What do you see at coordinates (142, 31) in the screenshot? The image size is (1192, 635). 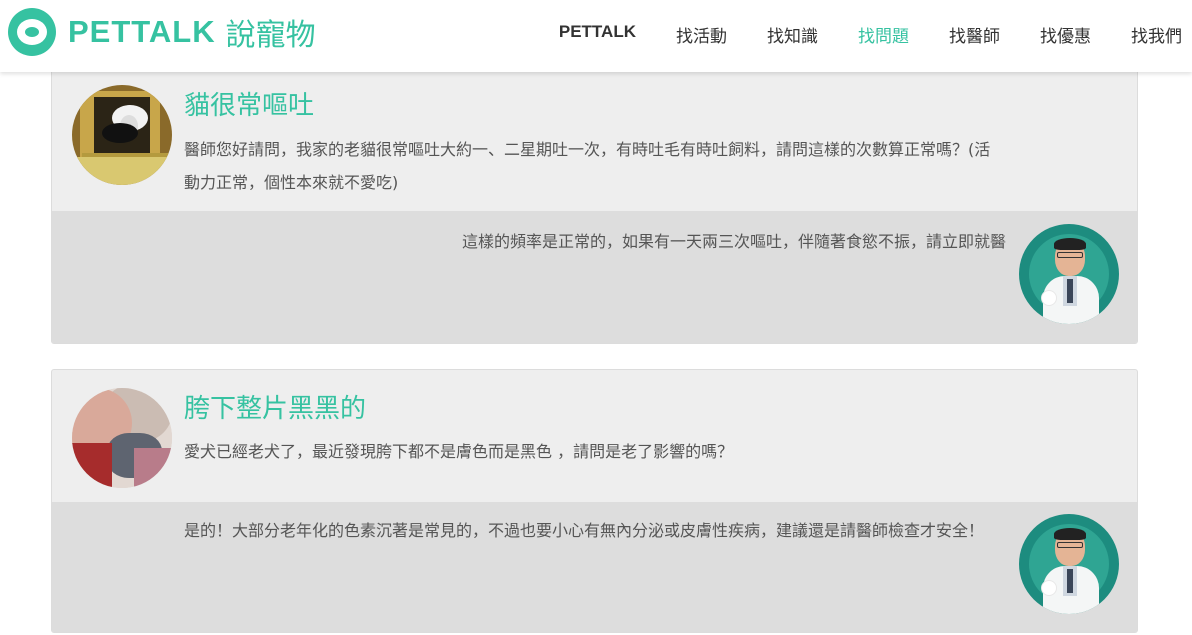 I see `logo-text: PETTALK` at bounding box center [142, 31].